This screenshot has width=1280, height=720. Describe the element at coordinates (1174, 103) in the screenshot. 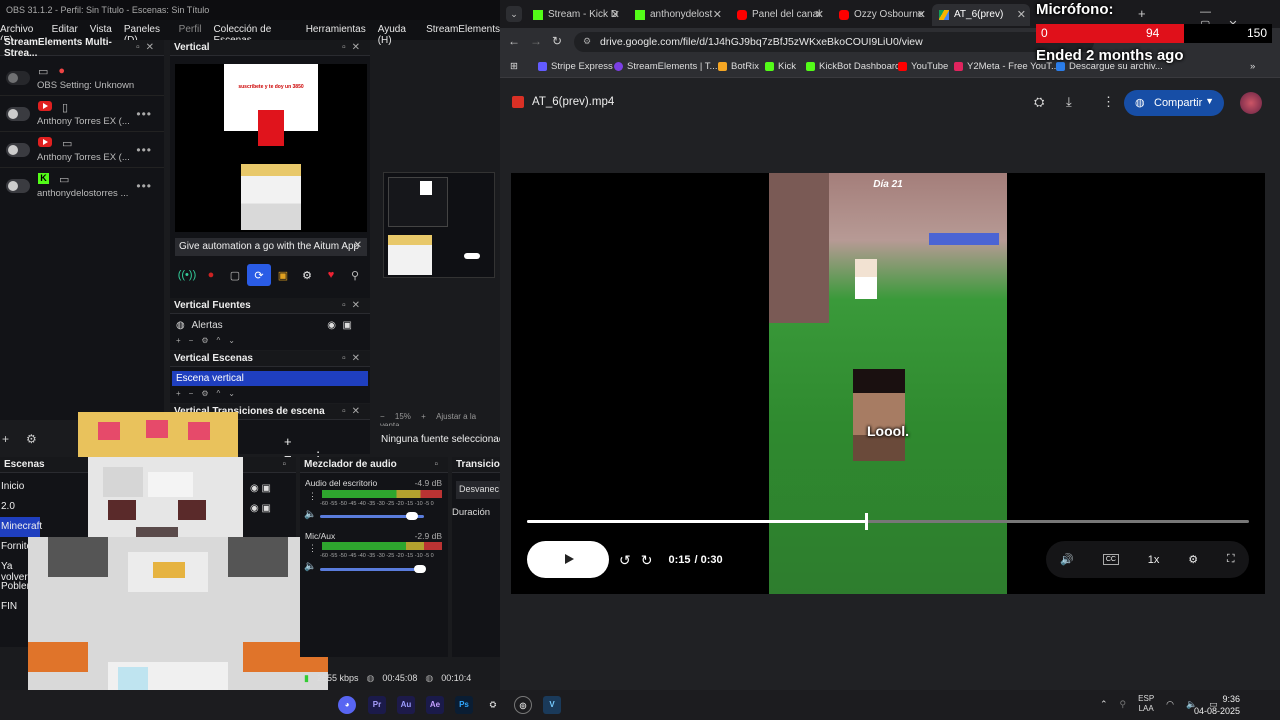

I see `share-button: ◍ Compartir ▼` at that location.